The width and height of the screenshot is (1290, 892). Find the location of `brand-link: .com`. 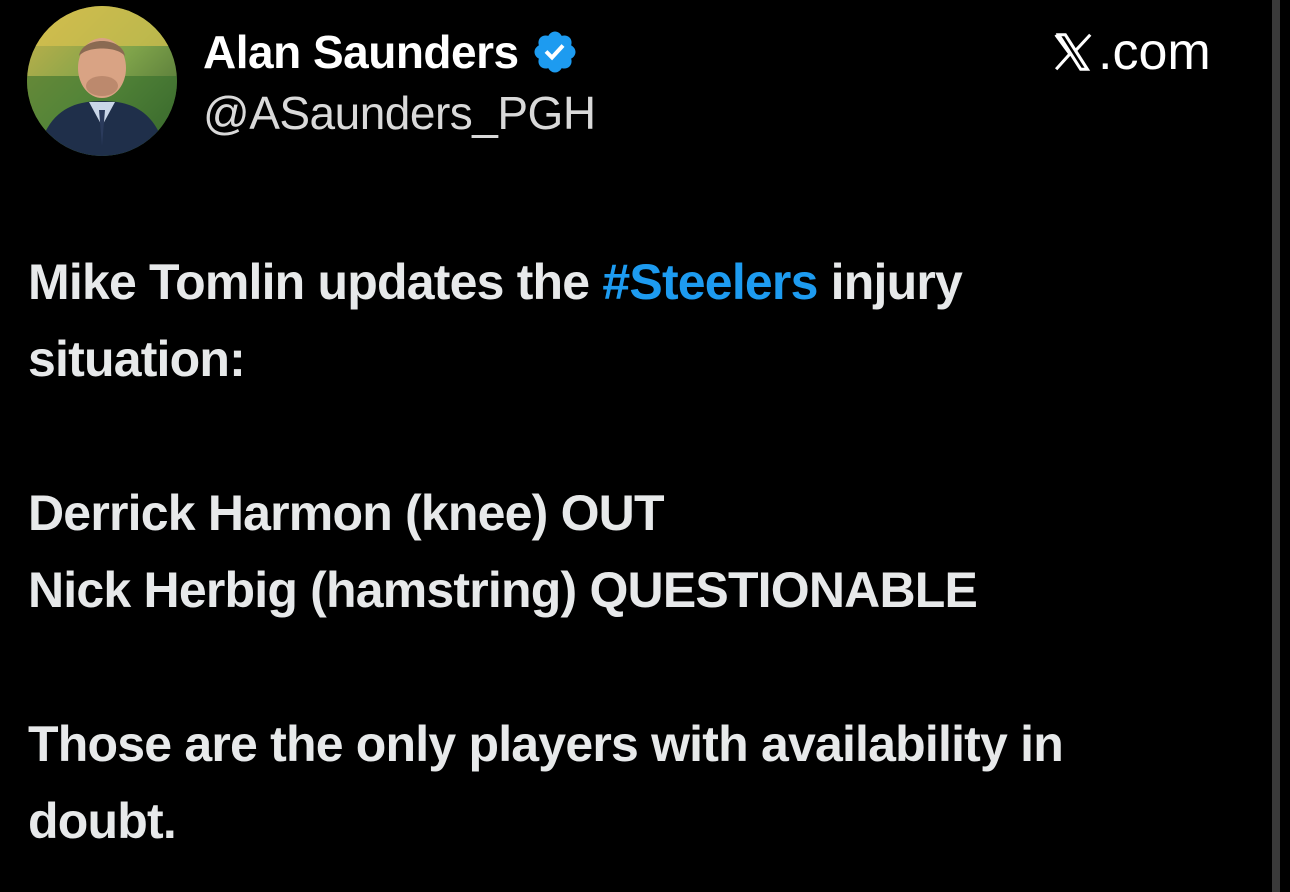

brand-link: .com is located at coordinates (1130, 52).